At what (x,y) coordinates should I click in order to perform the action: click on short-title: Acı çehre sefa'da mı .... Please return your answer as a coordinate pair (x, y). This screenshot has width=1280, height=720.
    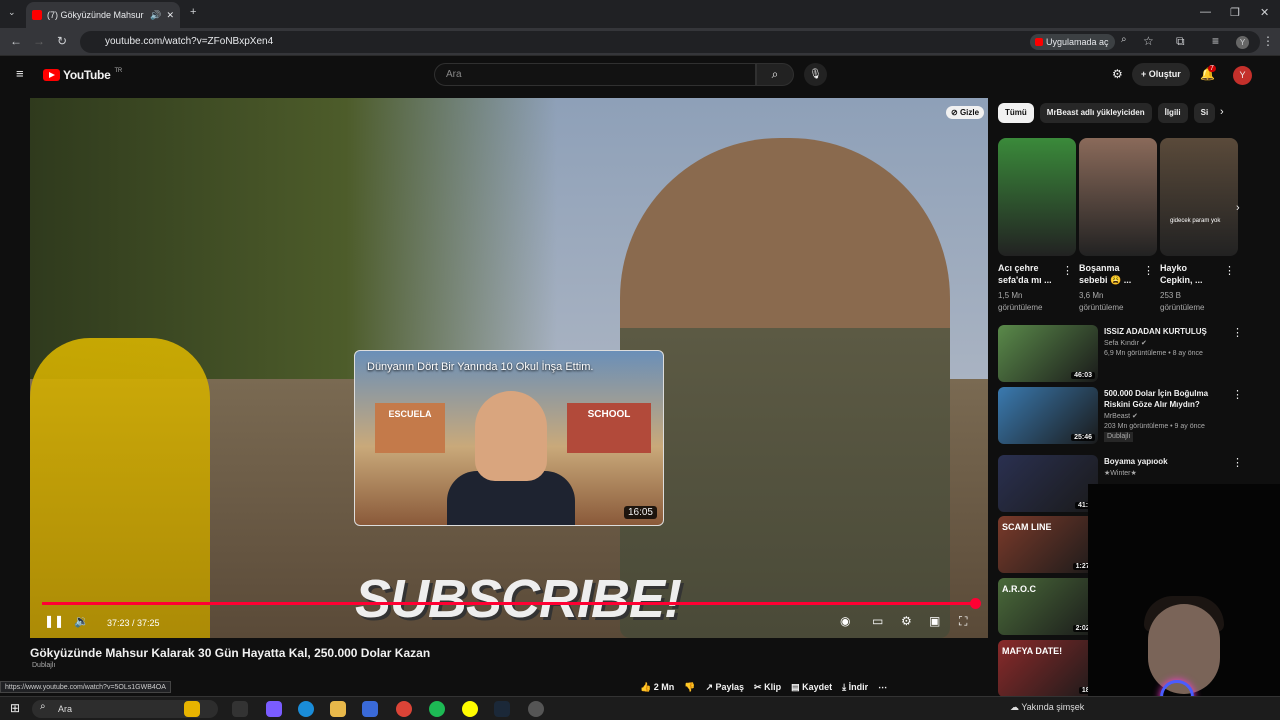
    Looking at the image, I should click on (1028, 274).